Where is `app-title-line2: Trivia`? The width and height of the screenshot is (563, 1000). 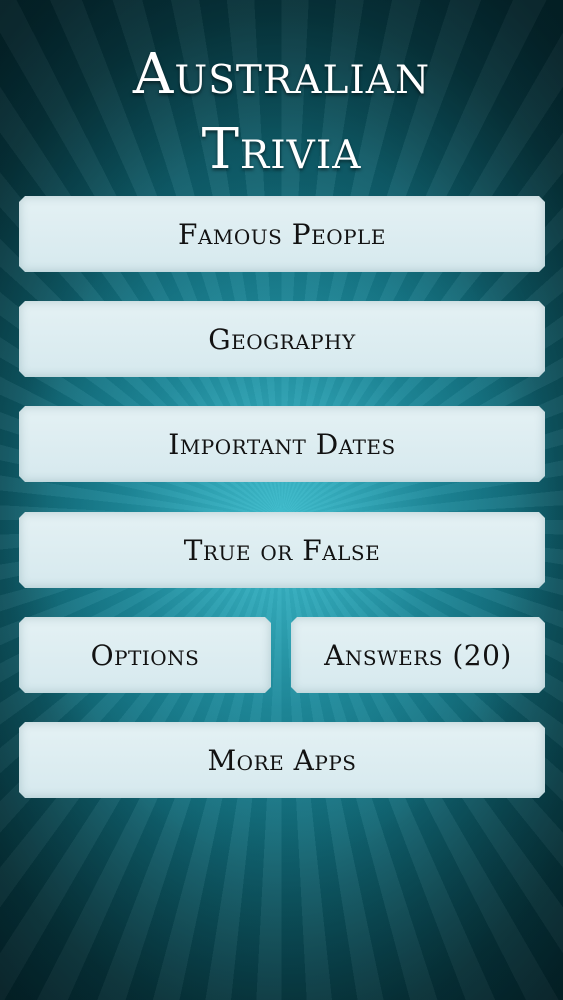
app-title-line2: Trivia is located at coordinates (281, 149).